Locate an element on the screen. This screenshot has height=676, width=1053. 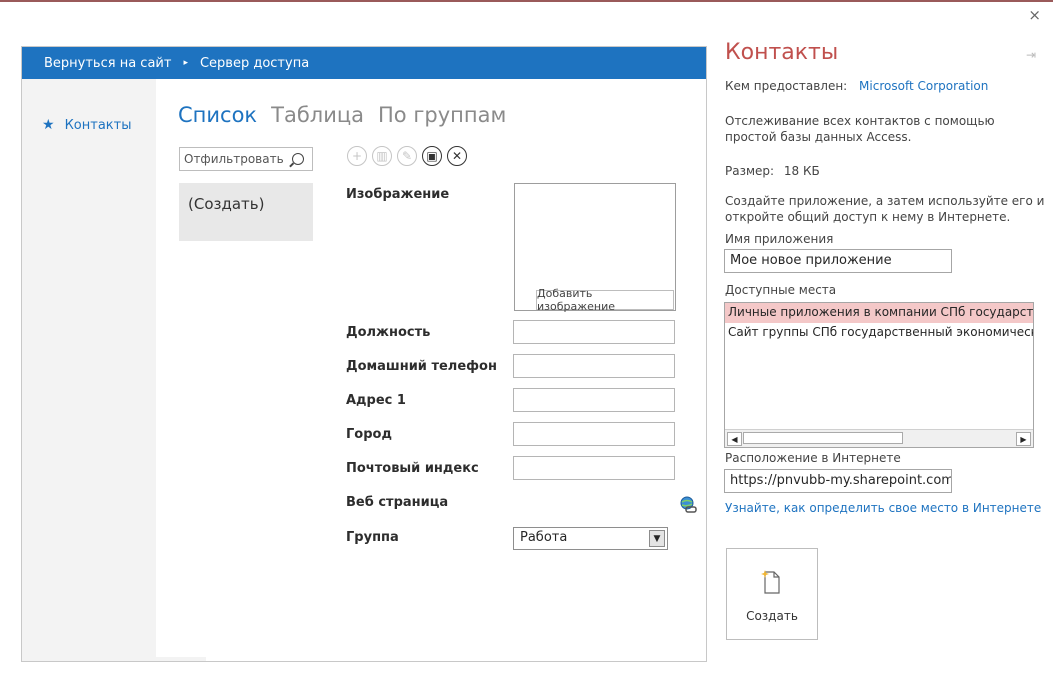
sidebar-item-contacts: ★ Контакты is located at coordinates (86, 125).